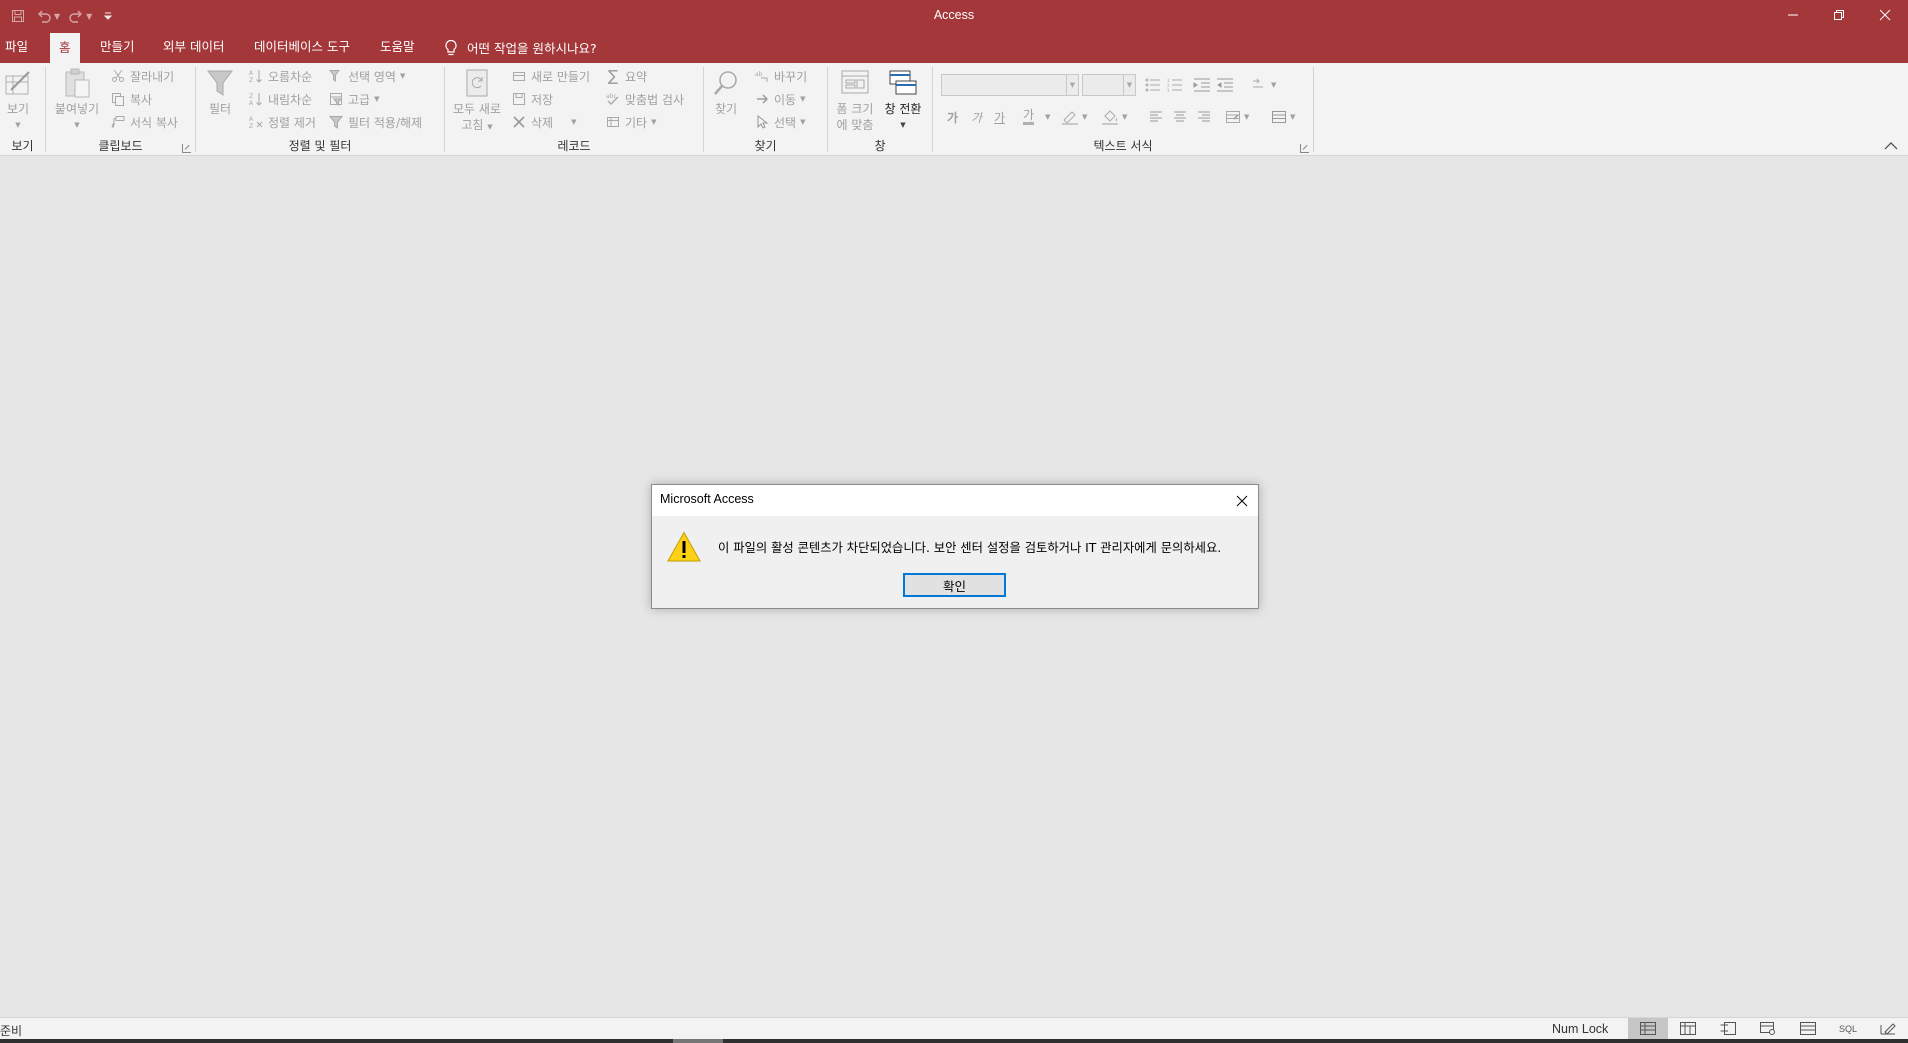 The height and width of the screenshot is (1043, 1908). Describe the element at coordinates (77, 100) in the screenshot. I see `paste-button: 붙여넣기 ▼` at that location.